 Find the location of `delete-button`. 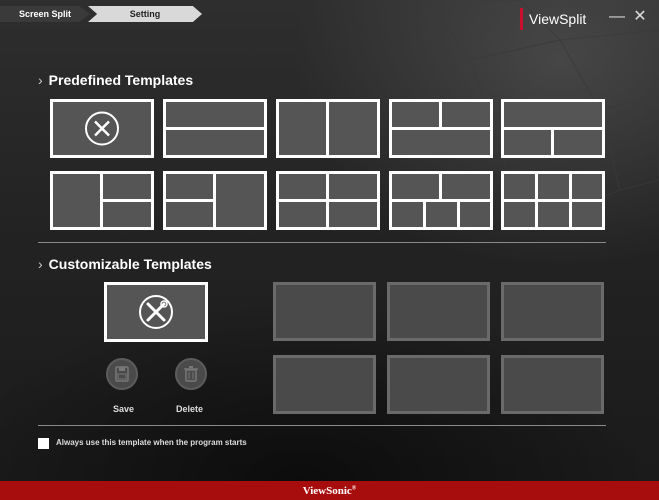

delete-button is located at coordinates (191, 374).